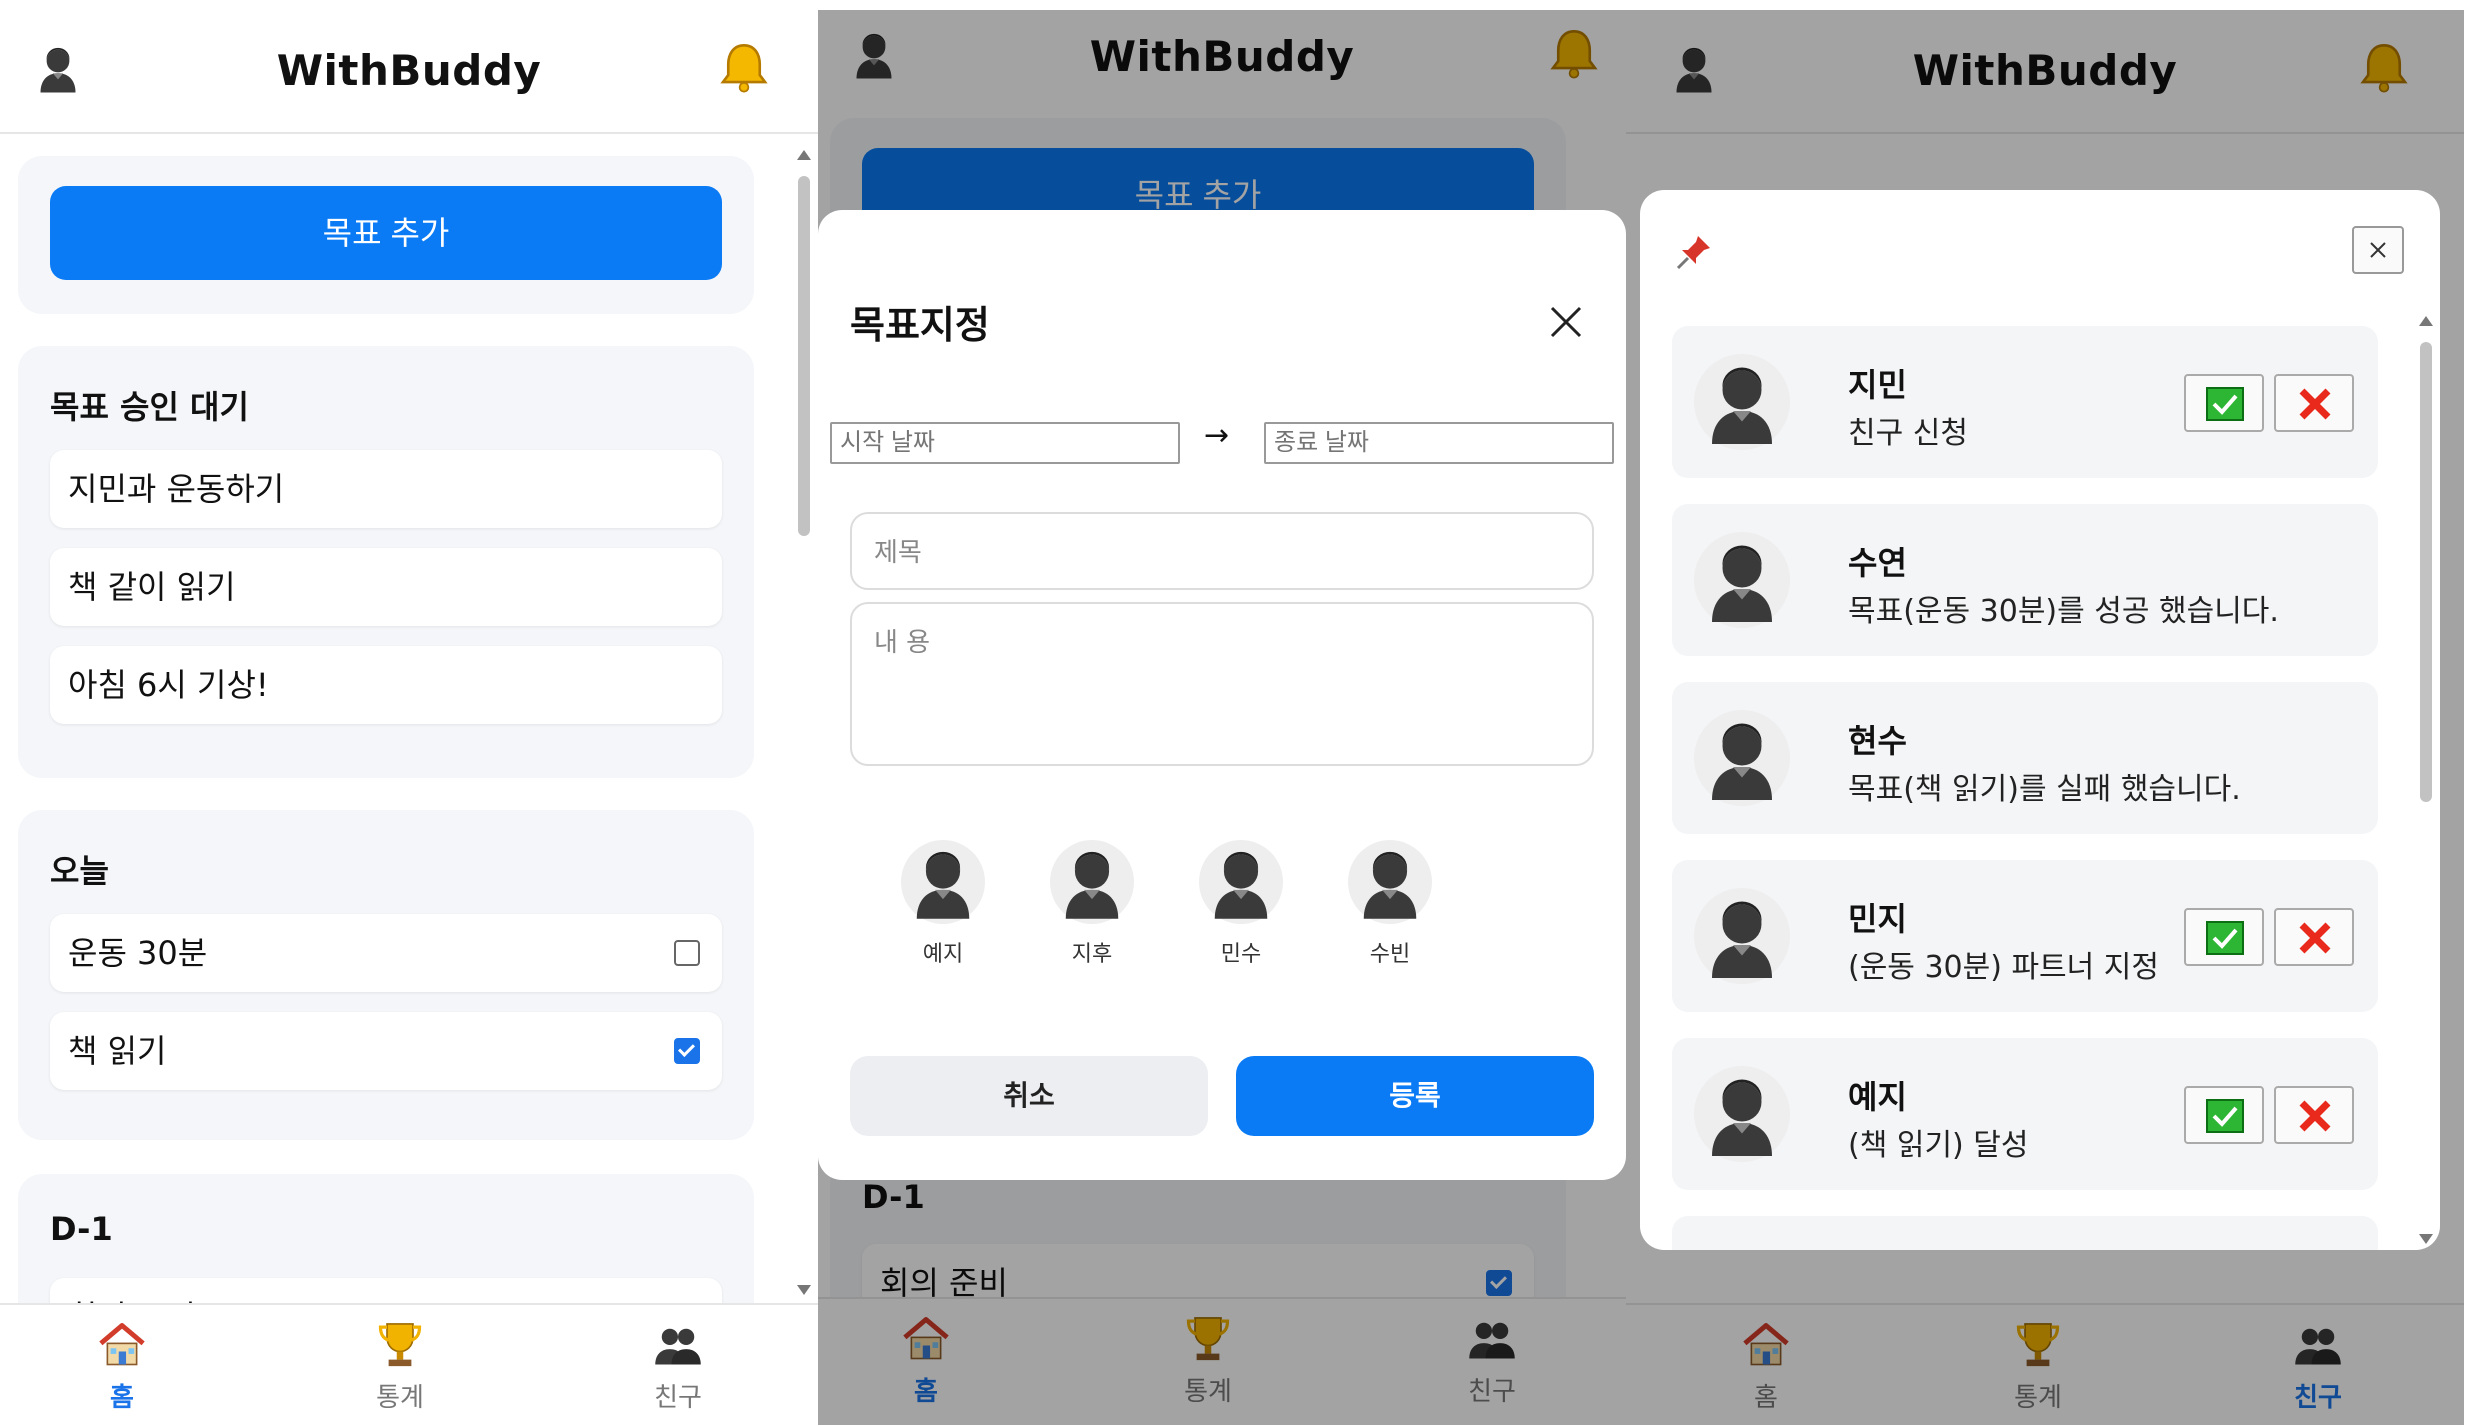 The image size is (2466, 1426). Describe the element at coordinates (678, 1398) in the screenshot. I see `nav-friends-label: 친구` at that location.